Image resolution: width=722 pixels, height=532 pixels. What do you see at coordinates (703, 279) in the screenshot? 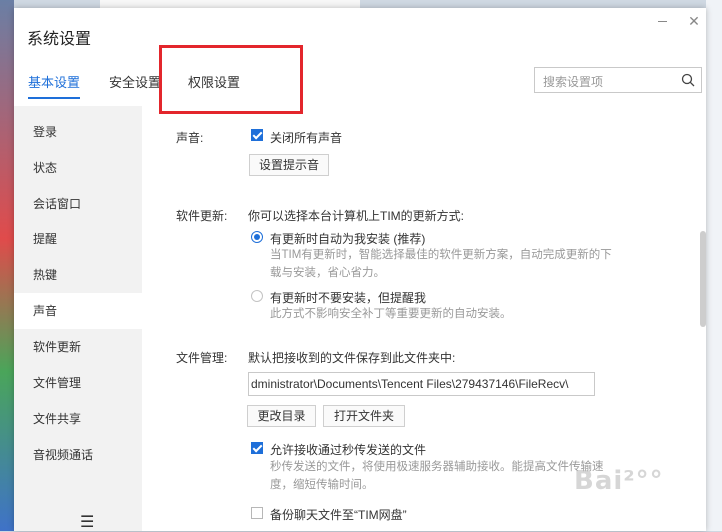
I see `content-scrollbar` at bounding box center [703, 279].